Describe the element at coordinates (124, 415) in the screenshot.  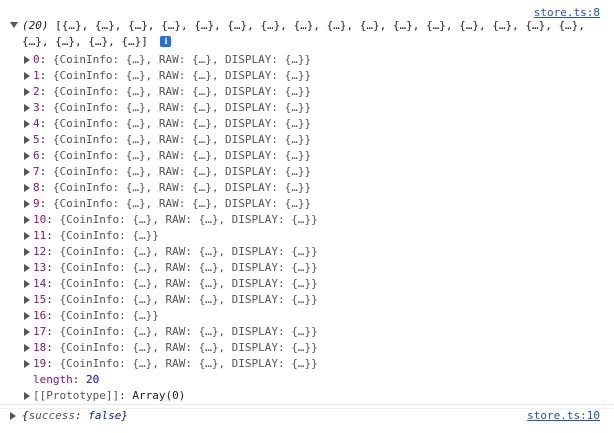
I see `object-close-brace: }` at that location.